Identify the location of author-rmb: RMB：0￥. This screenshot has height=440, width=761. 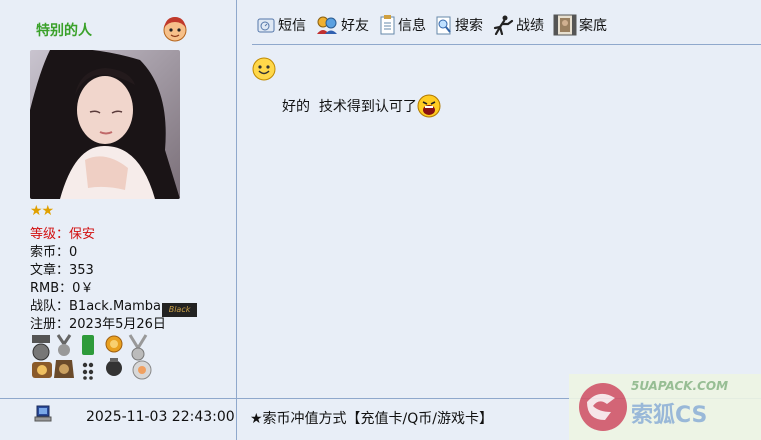
(62, 288).